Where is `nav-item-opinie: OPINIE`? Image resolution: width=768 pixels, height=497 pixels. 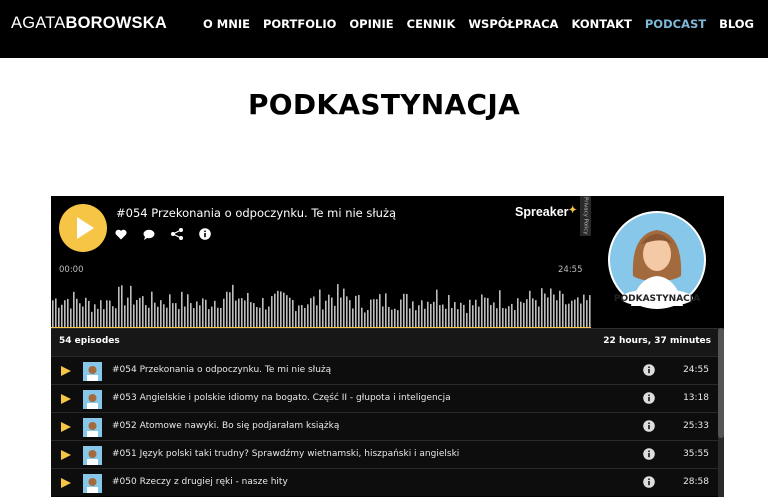 nav-item-opinie: OPINIE is located at coordinates (371, 24).